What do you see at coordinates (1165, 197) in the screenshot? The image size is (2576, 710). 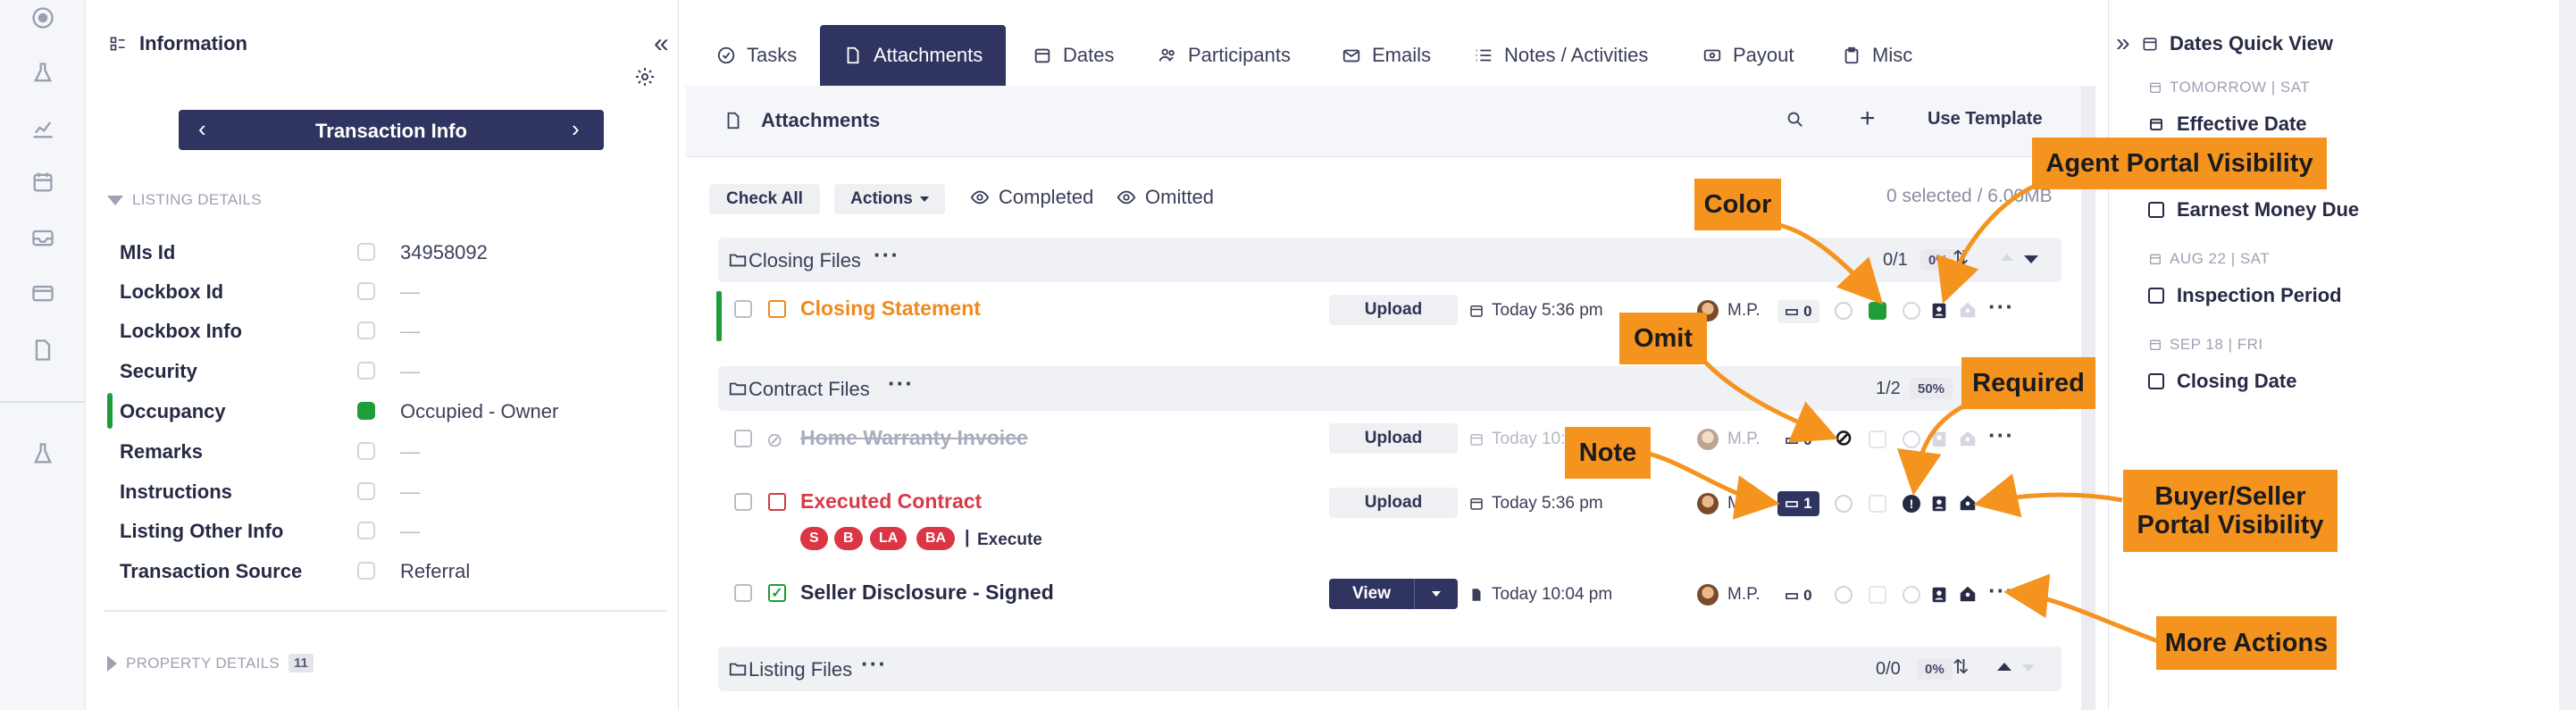 I see `omitted-filter: Omitted` at bounding box center [1165, 197].